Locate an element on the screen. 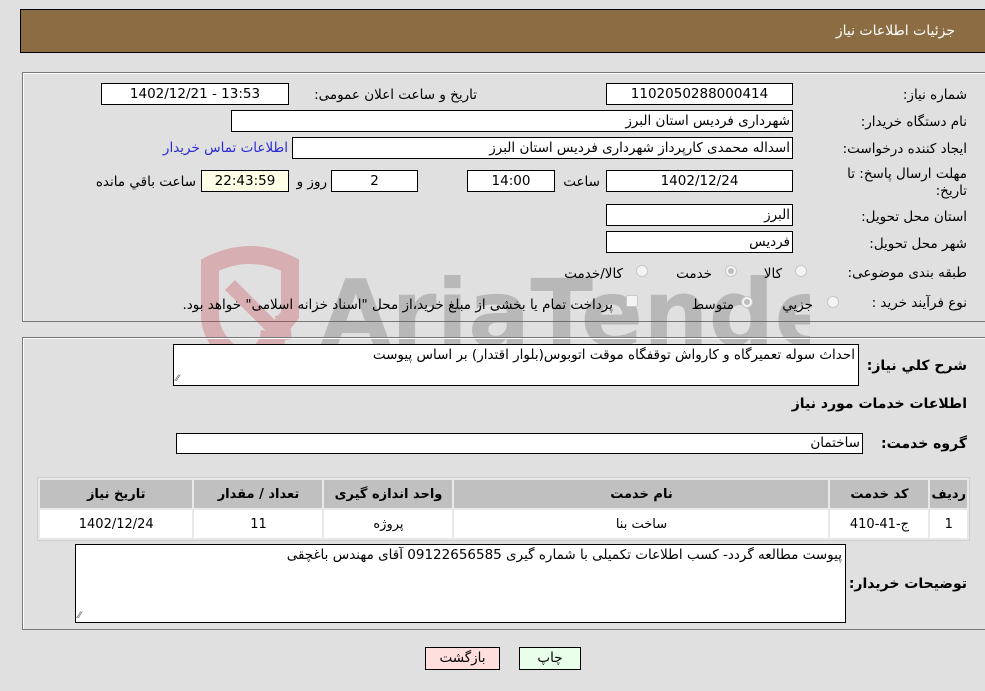  delivery-province-label: استان محل تحویل: is located at coordinates (914, 217).